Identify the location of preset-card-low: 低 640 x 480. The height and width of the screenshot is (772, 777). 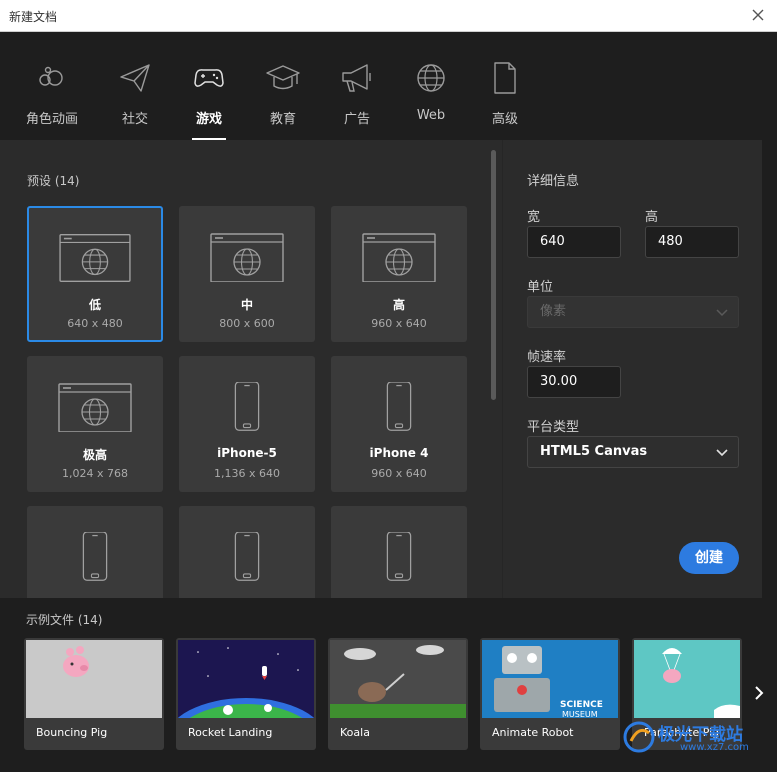
(95, 274).